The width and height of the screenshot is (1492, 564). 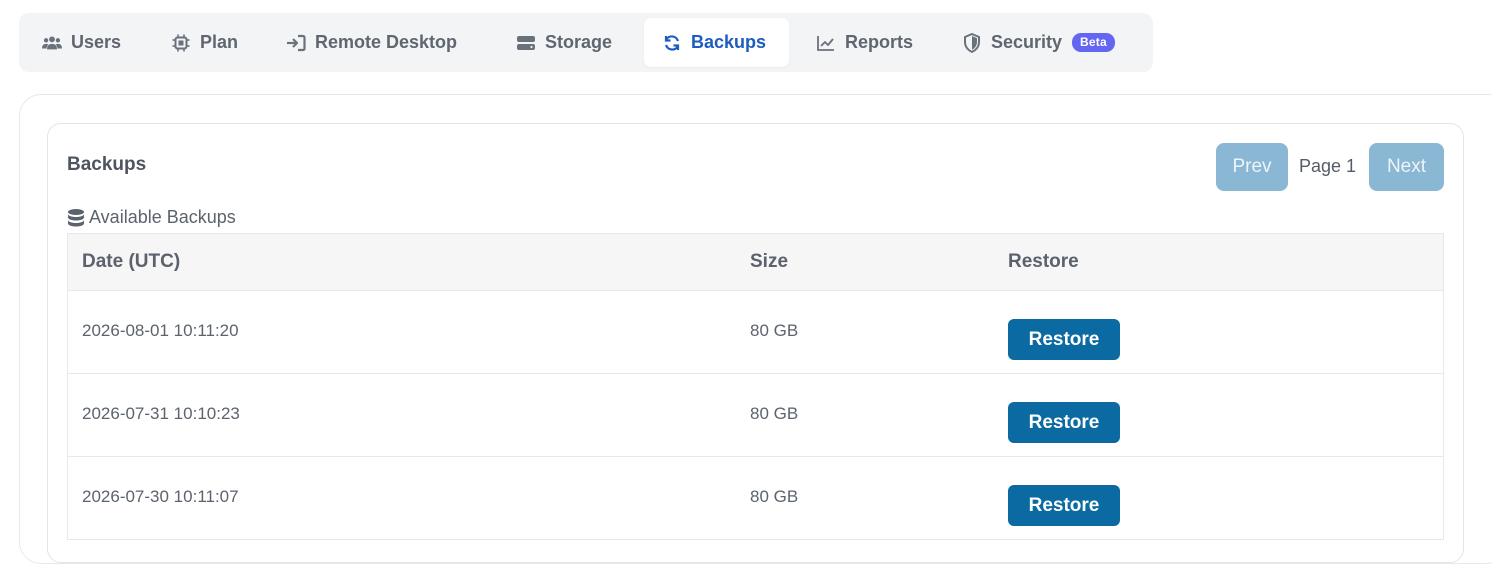 What do you see at coordinates (1093, 42) in the screenshot?
I see `beta-badge: Beta` at bounding box center [1093, 42].